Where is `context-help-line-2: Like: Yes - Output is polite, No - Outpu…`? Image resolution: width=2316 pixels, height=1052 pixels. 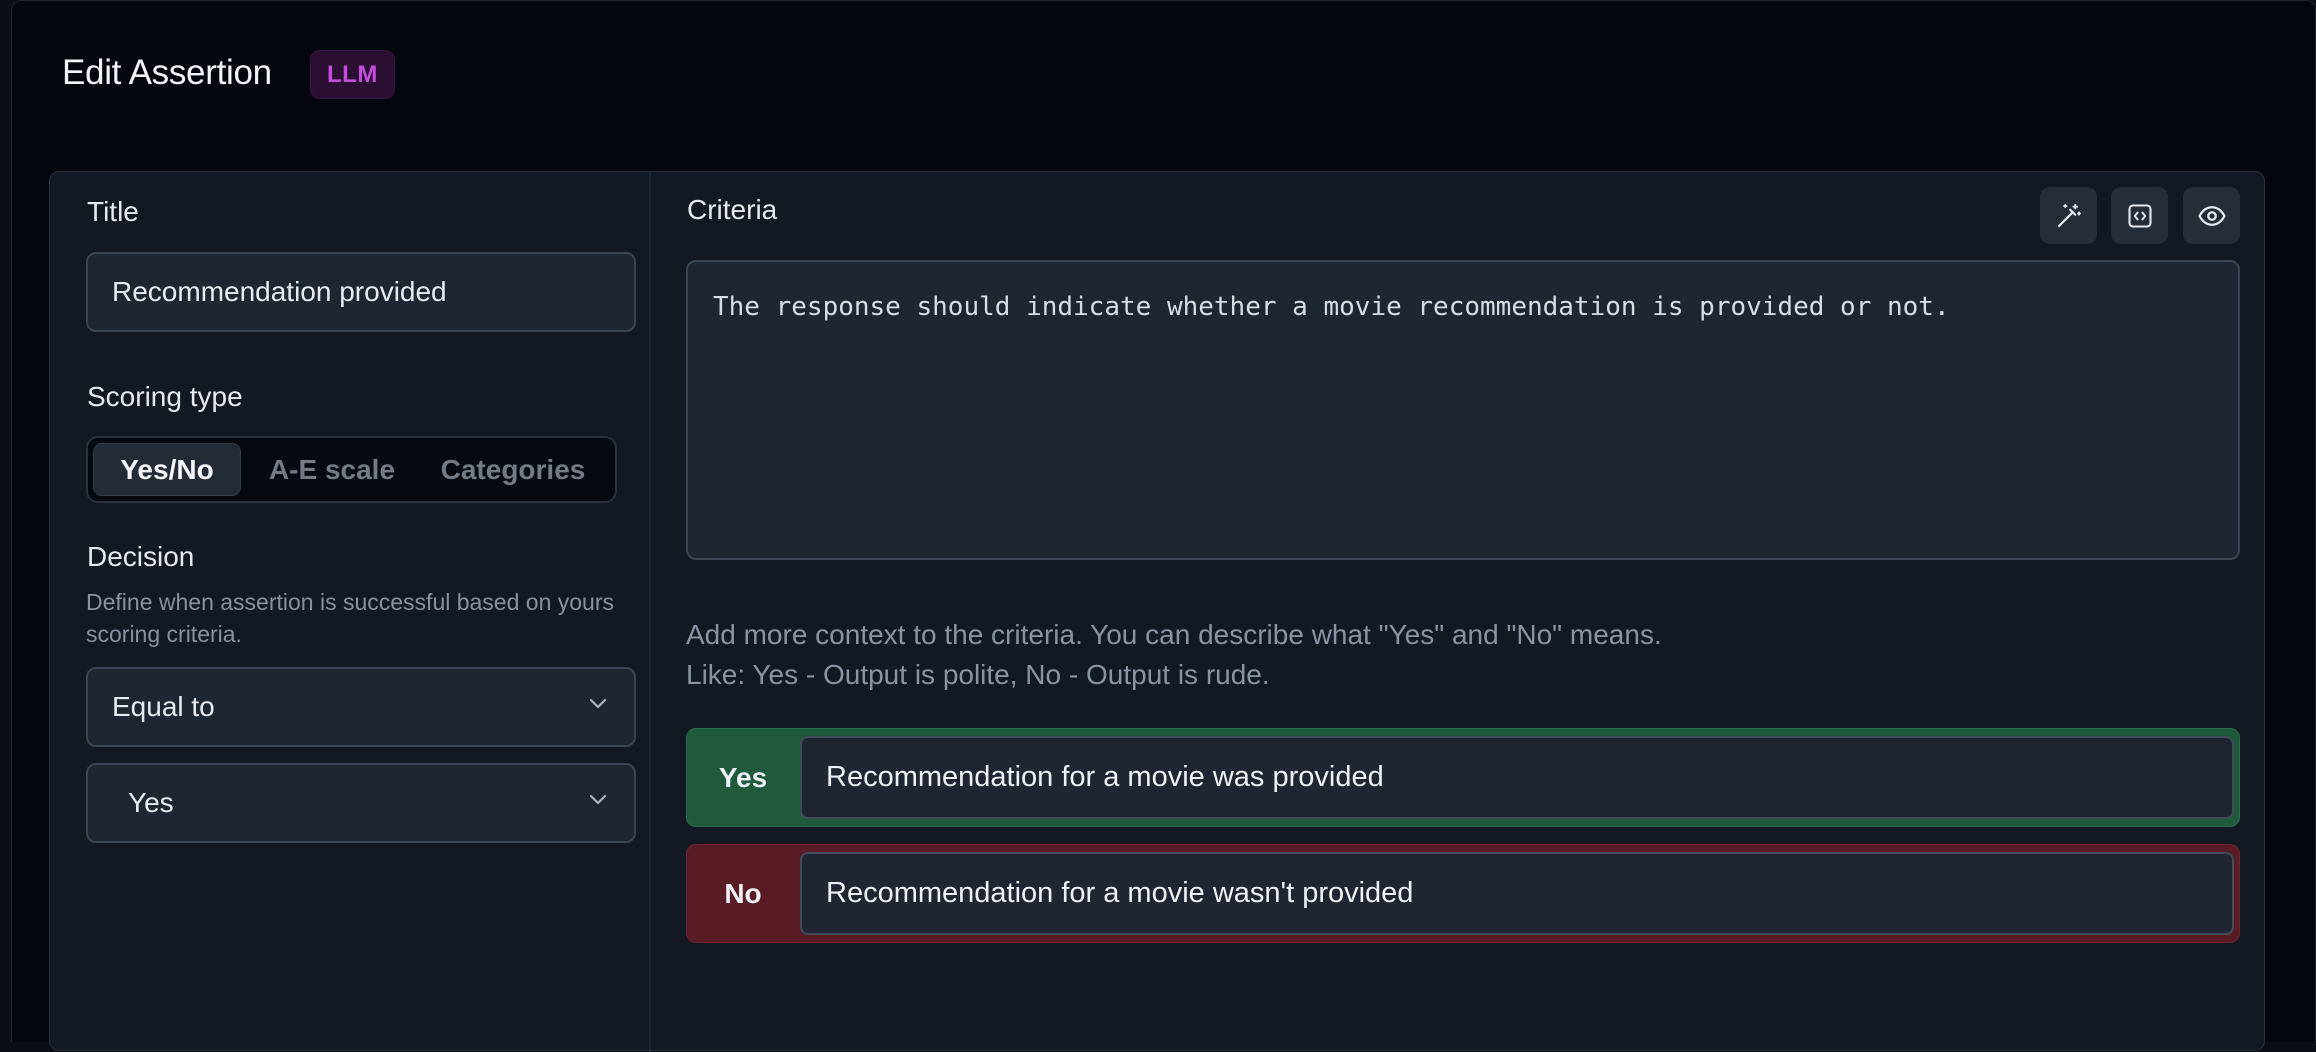
context-help-line-2: Like: Yes - Output is polite, No - Outpu… is located at coordinates (978, 674).